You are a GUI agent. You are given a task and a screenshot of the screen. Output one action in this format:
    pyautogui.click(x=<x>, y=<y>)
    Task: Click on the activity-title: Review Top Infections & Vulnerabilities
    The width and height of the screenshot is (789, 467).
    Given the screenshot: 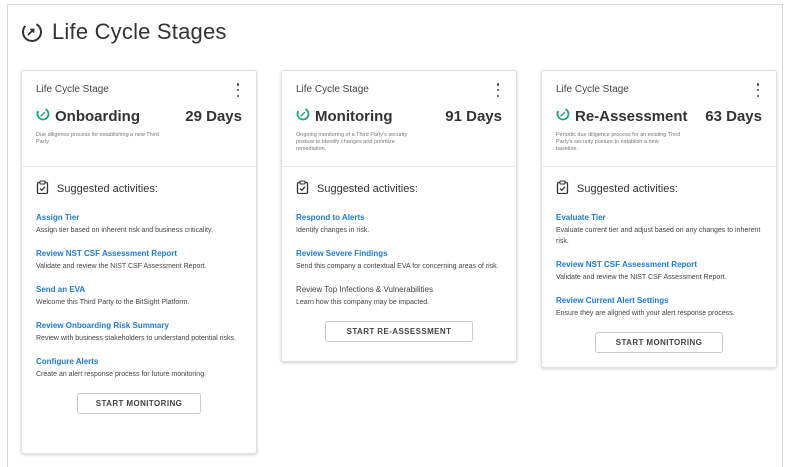 What is the action you would take?
    pyautogui.click(x=364, y=289)
    